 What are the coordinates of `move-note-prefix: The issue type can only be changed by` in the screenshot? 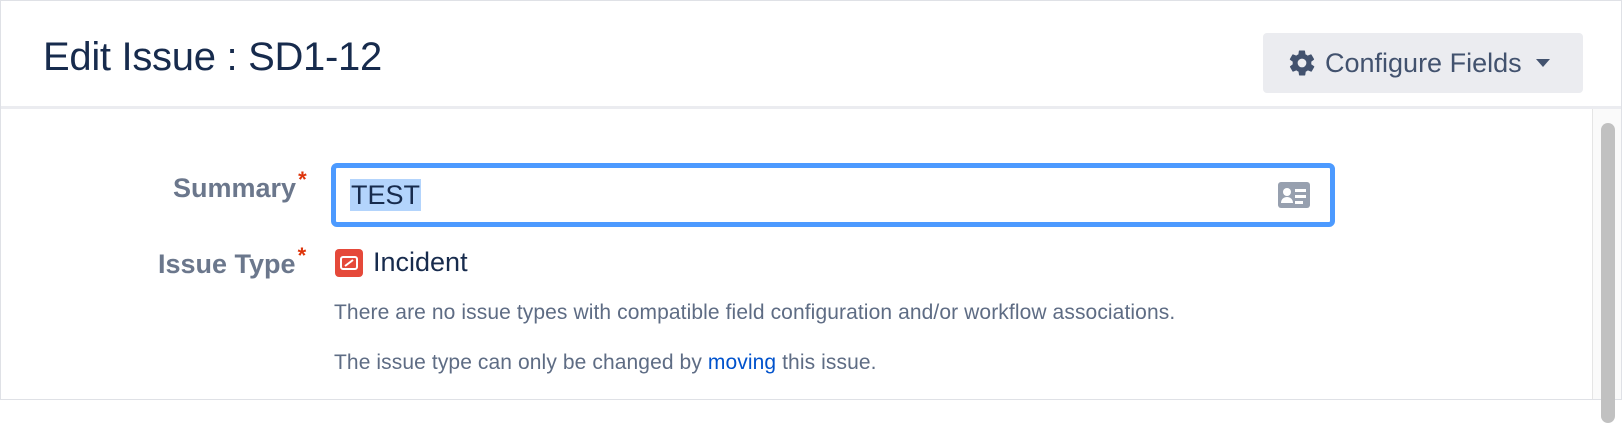 It's located at (521, 362).